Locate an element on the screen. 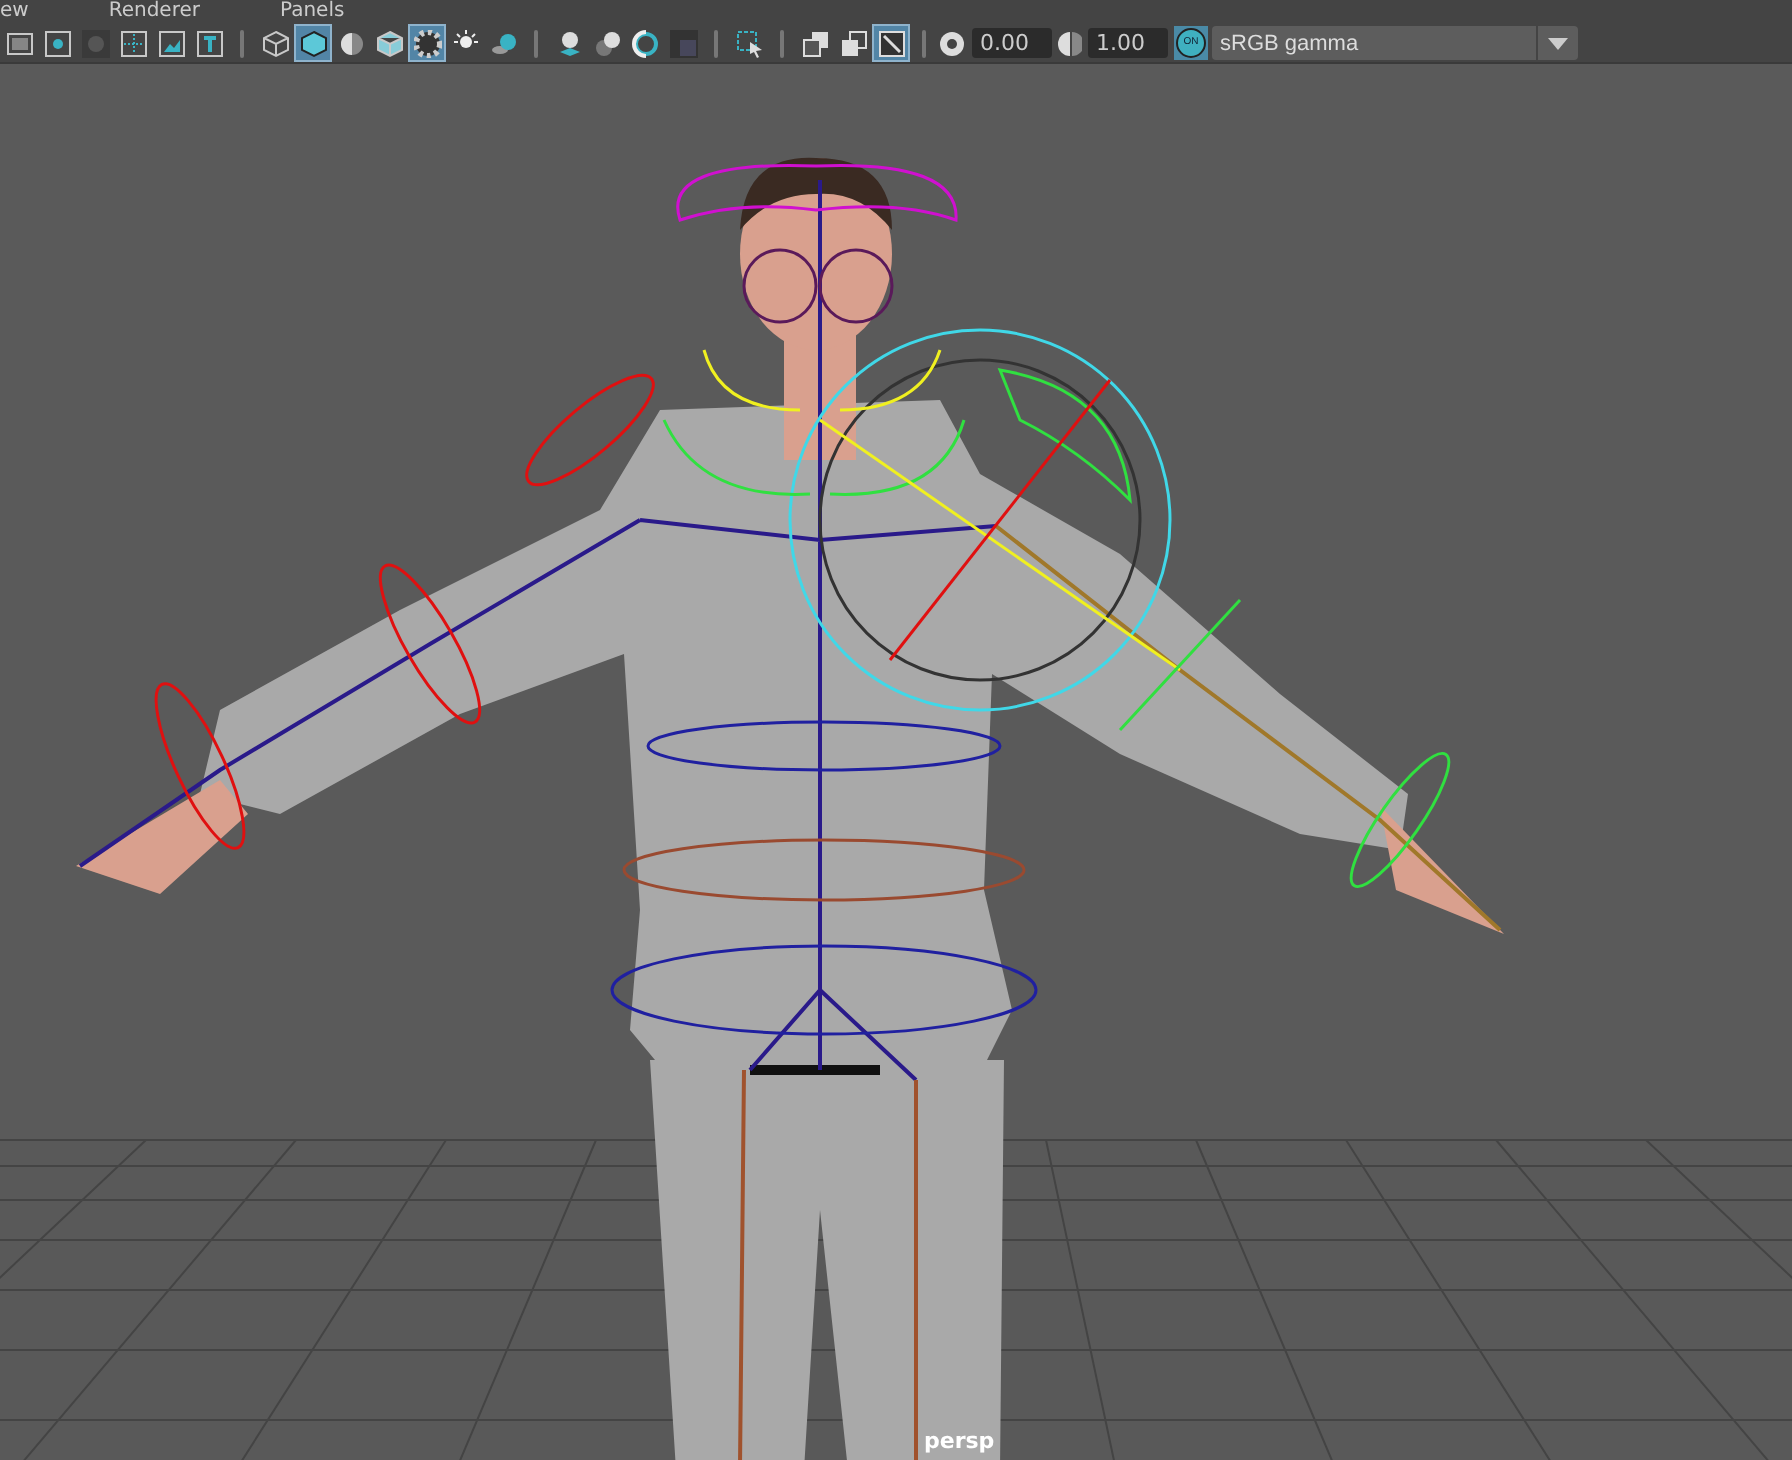 The image size is (1792, 1460). half-sphere-icon is located at coordinates (351, 43).